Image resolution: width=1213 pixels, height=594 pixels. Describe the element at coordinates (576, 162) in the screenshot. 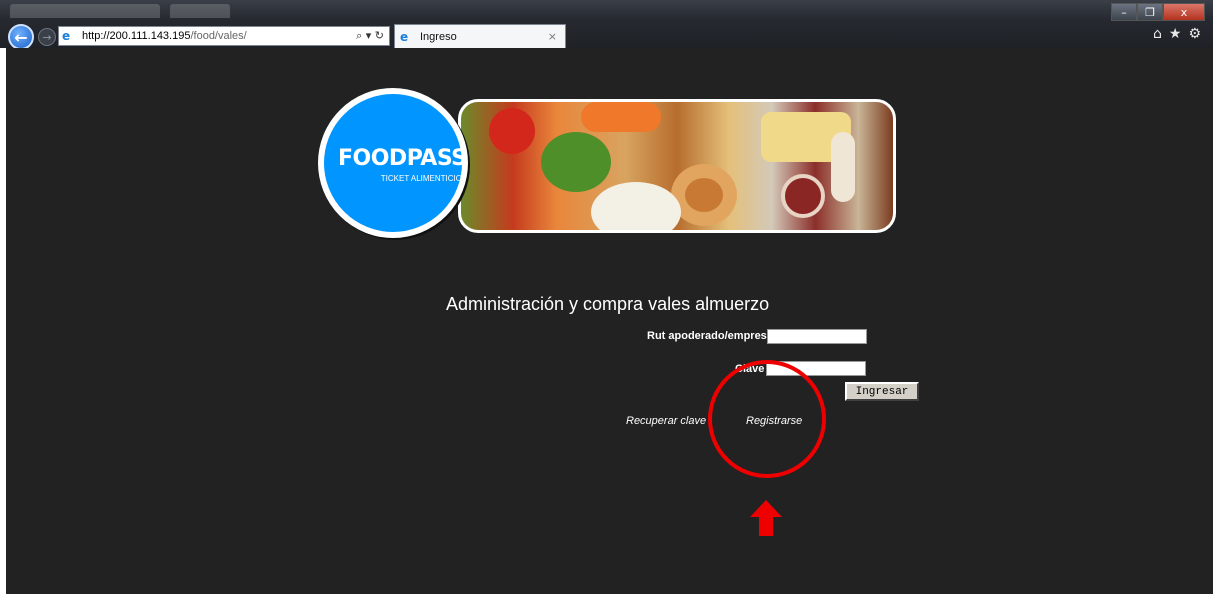

I see `broccoli-shape` at that location.